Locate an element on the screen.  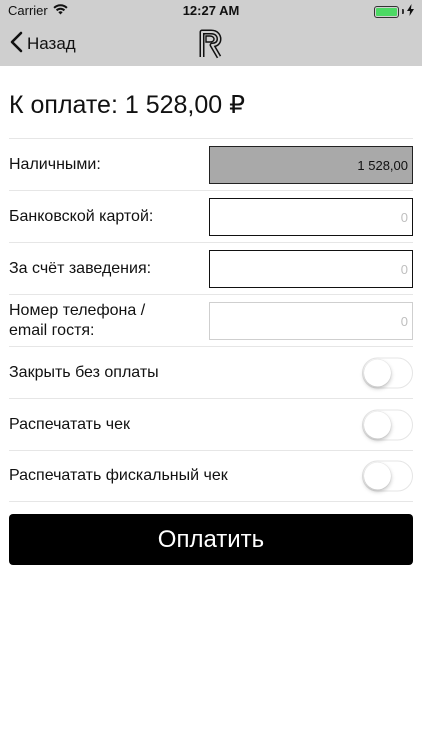
cash-input is located at coordinates (311, 165).